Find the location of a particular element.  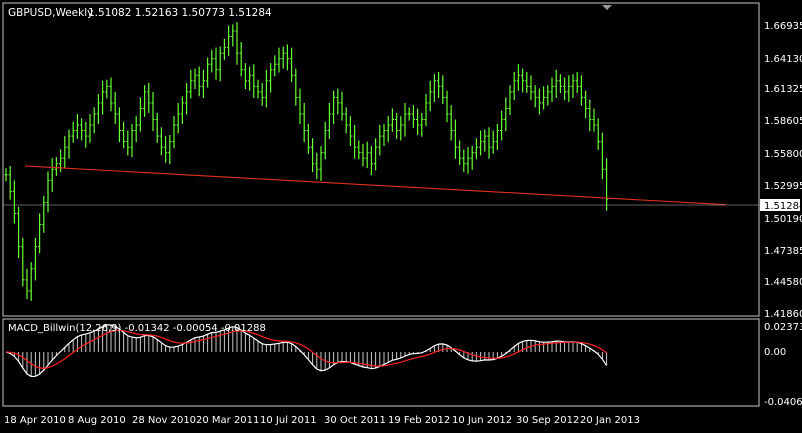

price-tick: 1.66935 is located at coordinates (783, 26).